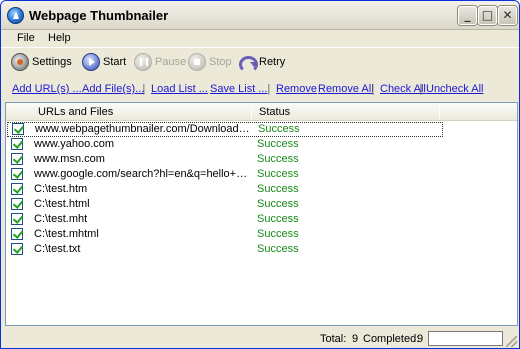  Describe the element at coordinates (74, 144) in the screenshot. I see `url-cell: www.yahoo.com` at that location.